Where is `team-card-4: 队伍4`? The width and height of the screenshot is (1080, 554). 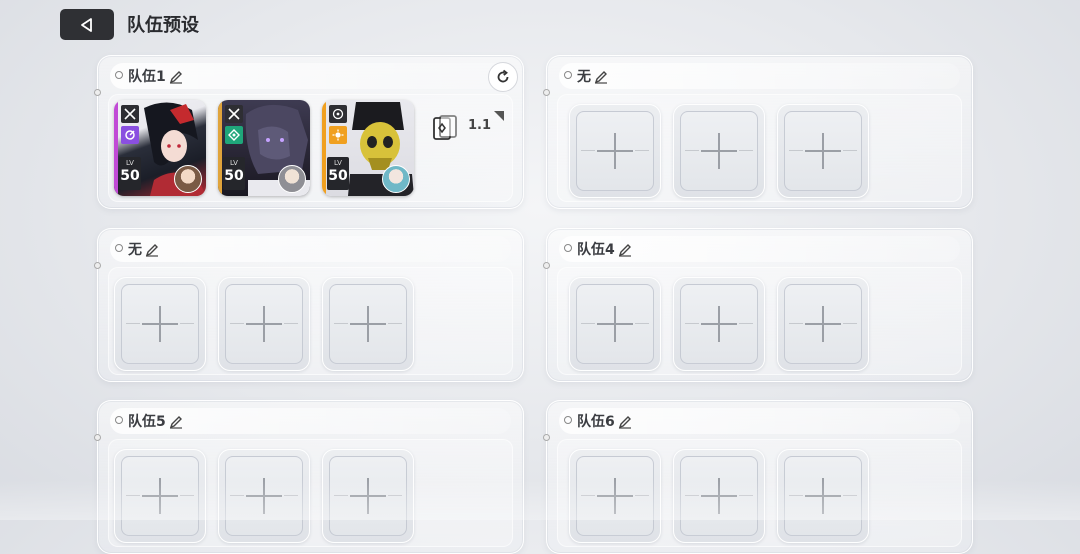
team-card-4: 队伍4 is located at coordinates (758, 305).